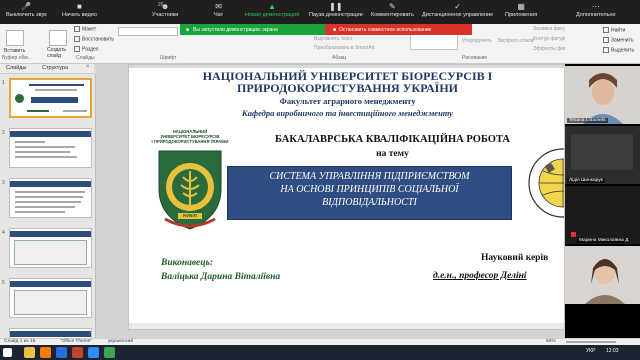 Image resolution: width=640 pixels, height=360 pixels. I want to click on taskbar: УКР 12:03, so click(320, 352).